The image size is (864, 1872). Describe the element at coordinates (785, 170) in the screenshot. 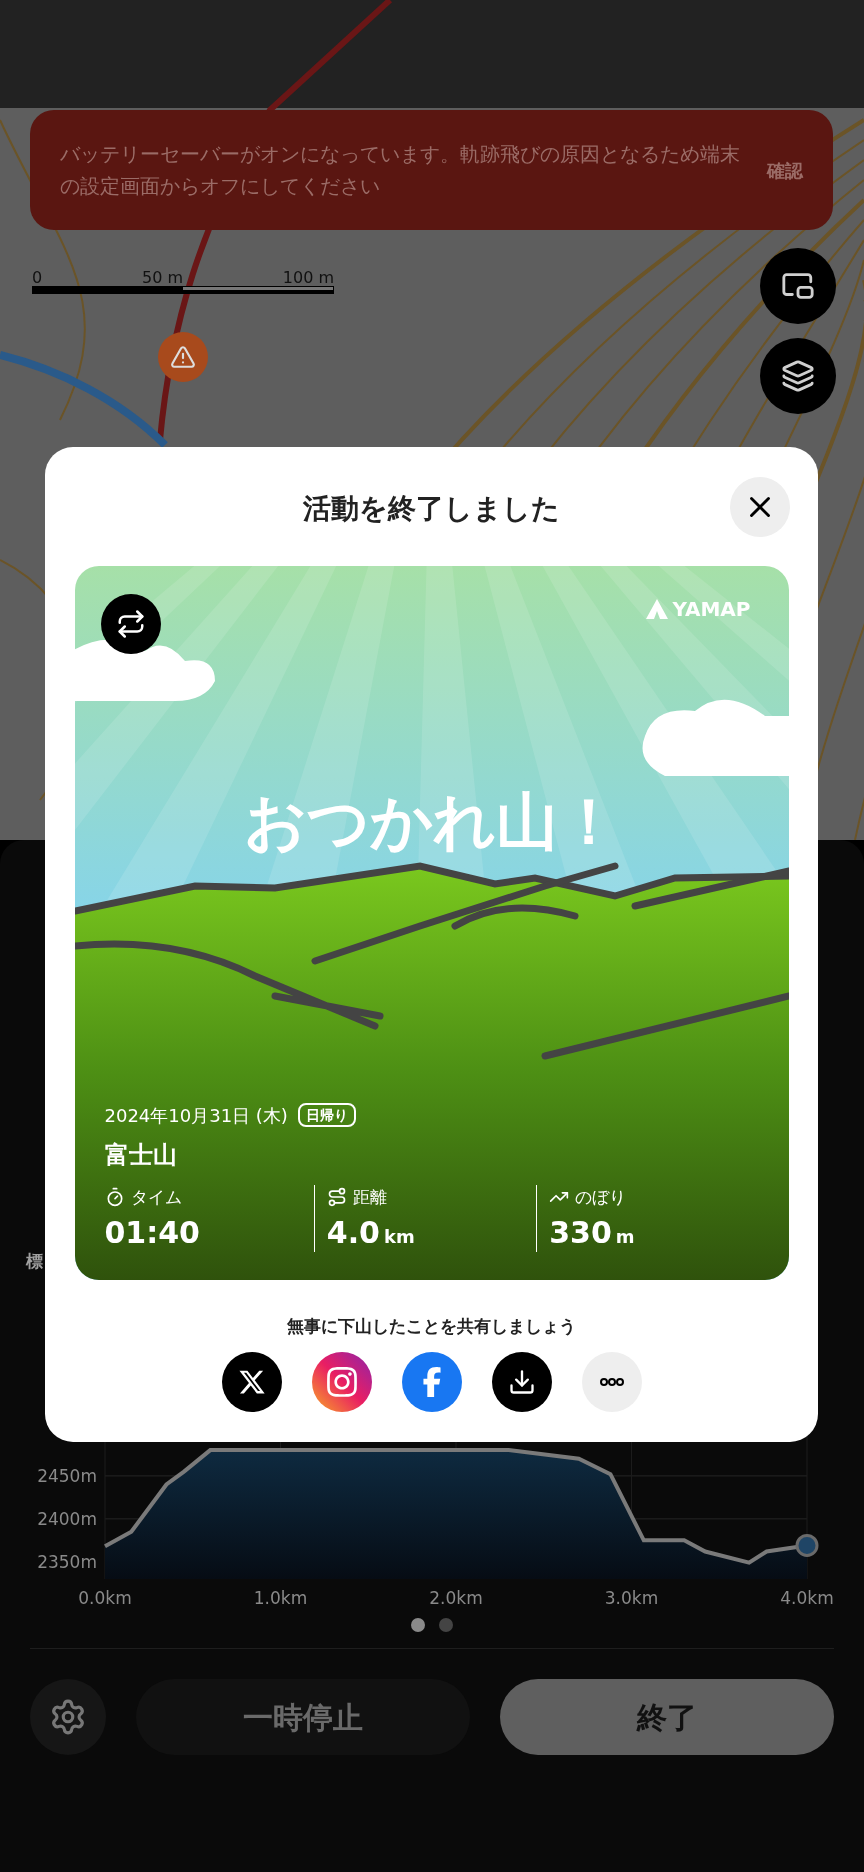

I see `confirm-button: 確認` at that location.